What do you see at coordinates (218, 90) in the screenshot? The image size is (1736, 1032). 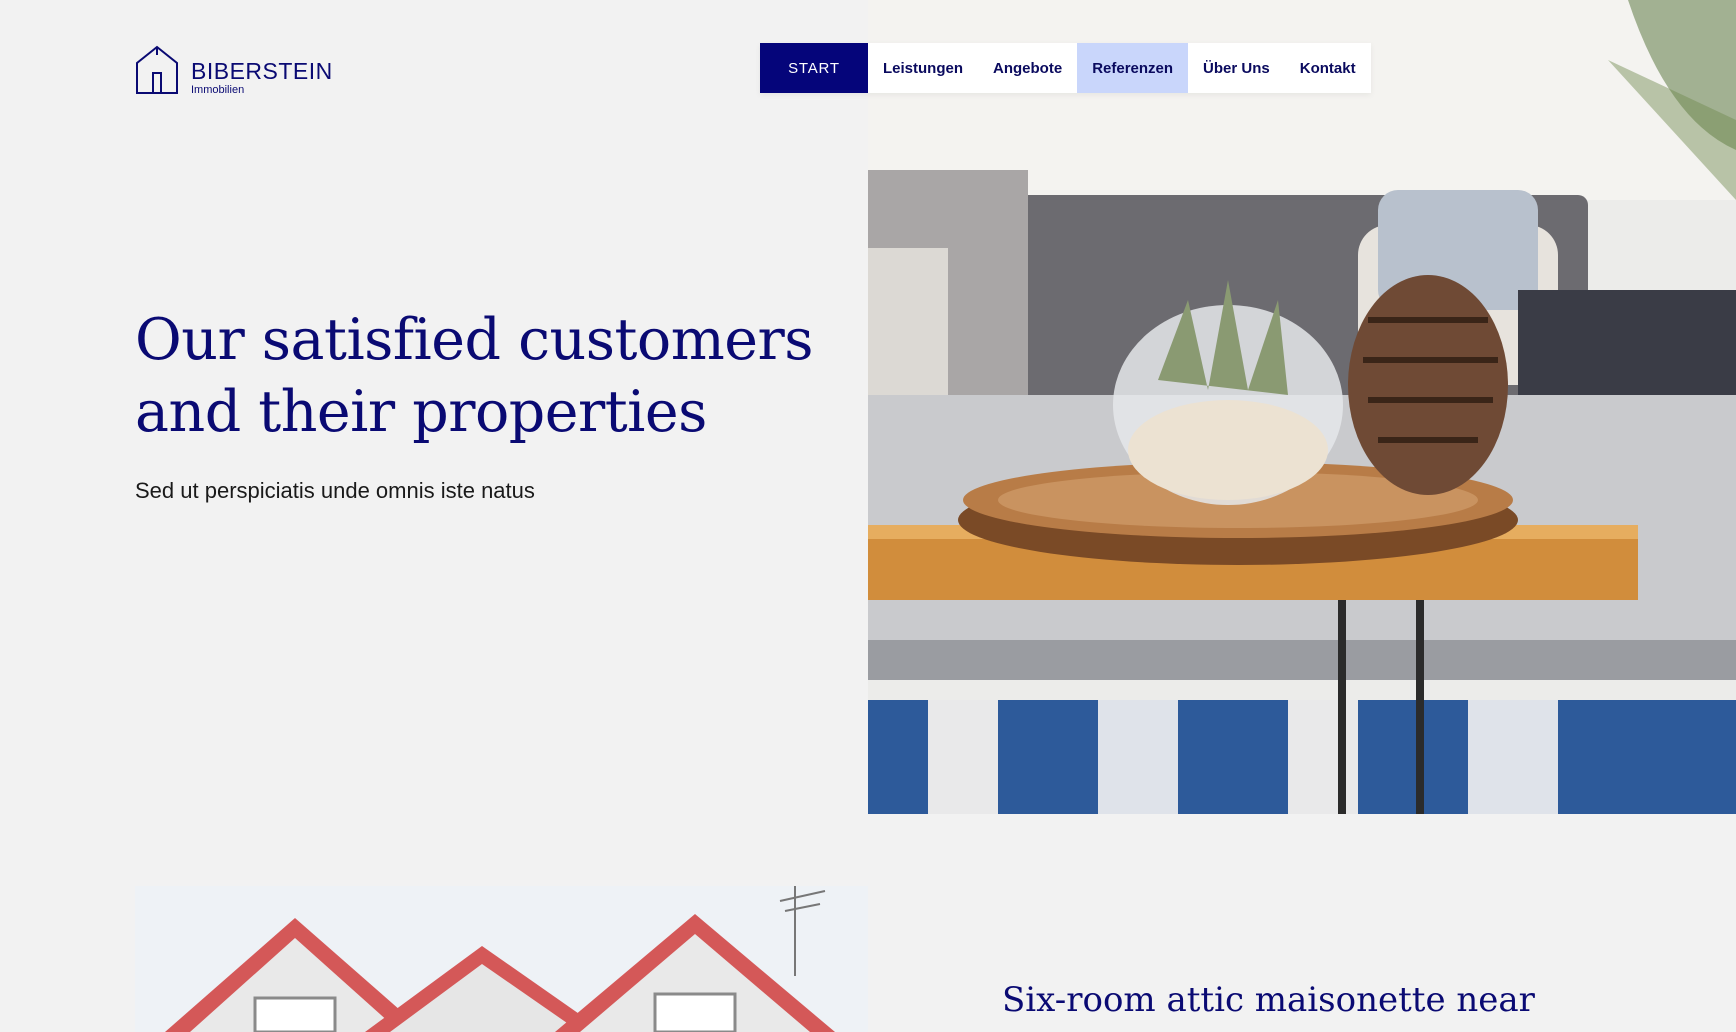 I see `brand-subtitle: Immobilien` at bounding box center [218, 90].